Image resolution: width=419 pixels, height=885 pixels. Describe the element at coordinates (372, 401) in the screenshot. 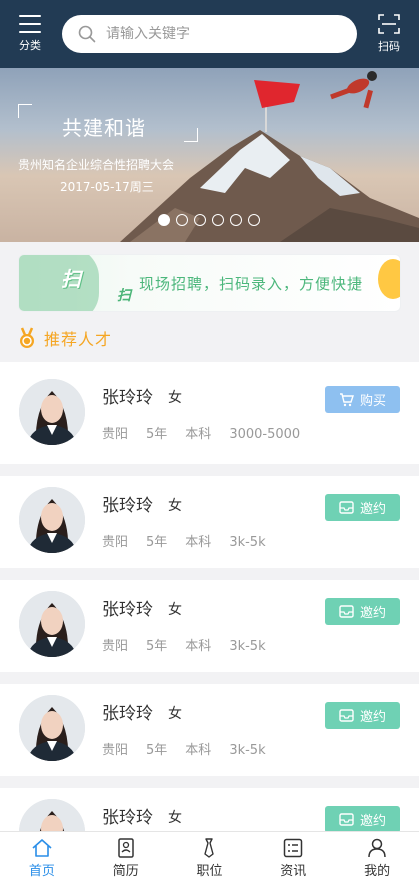

I see `action-label: 购买` at that location.